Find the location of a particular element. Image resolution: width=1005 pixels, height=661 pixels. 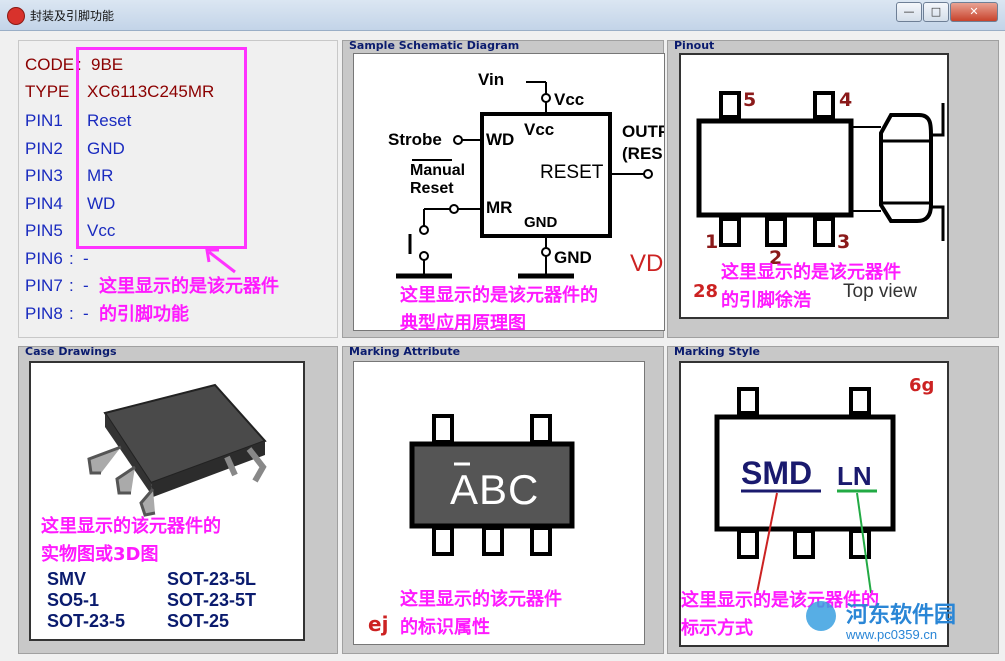

package-name: SOT-23-5 is located at coordinates (86, 621).